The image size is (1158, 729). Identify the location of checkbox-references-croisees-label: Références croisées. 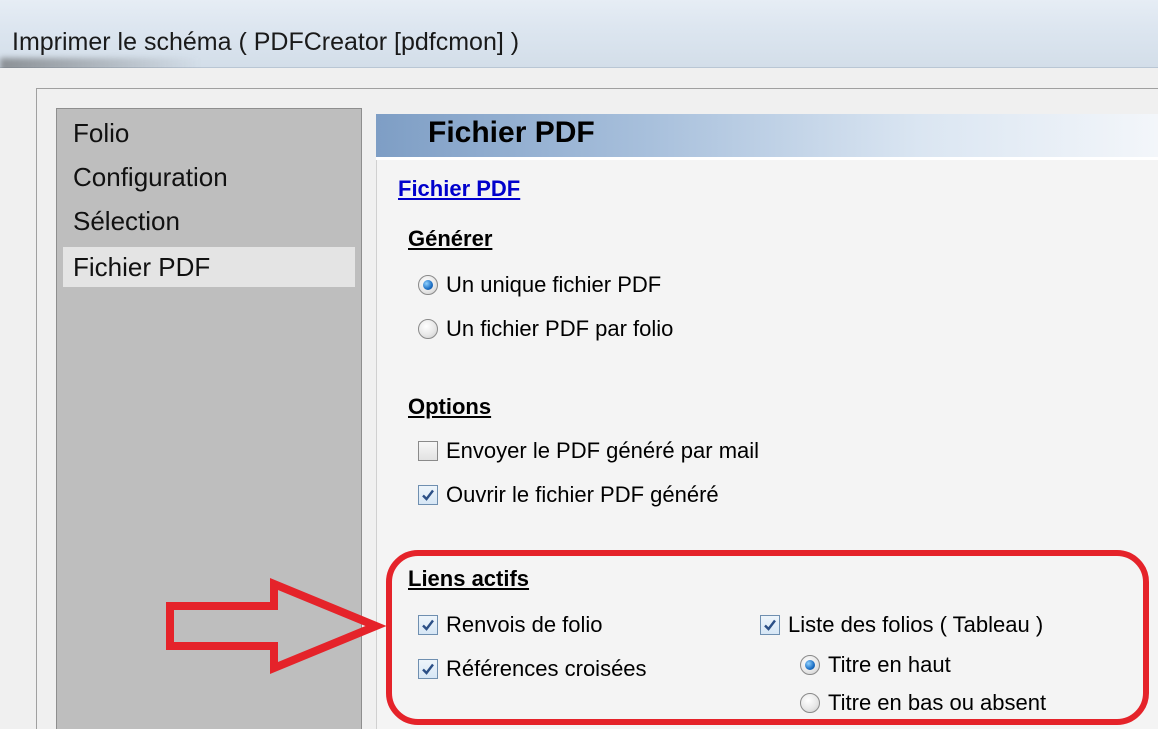
(546, 668).